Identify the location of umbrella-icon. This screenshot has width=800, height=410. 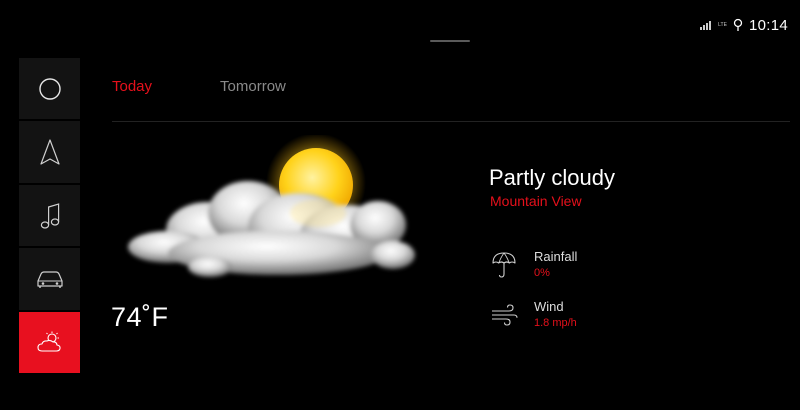
(504, 265).